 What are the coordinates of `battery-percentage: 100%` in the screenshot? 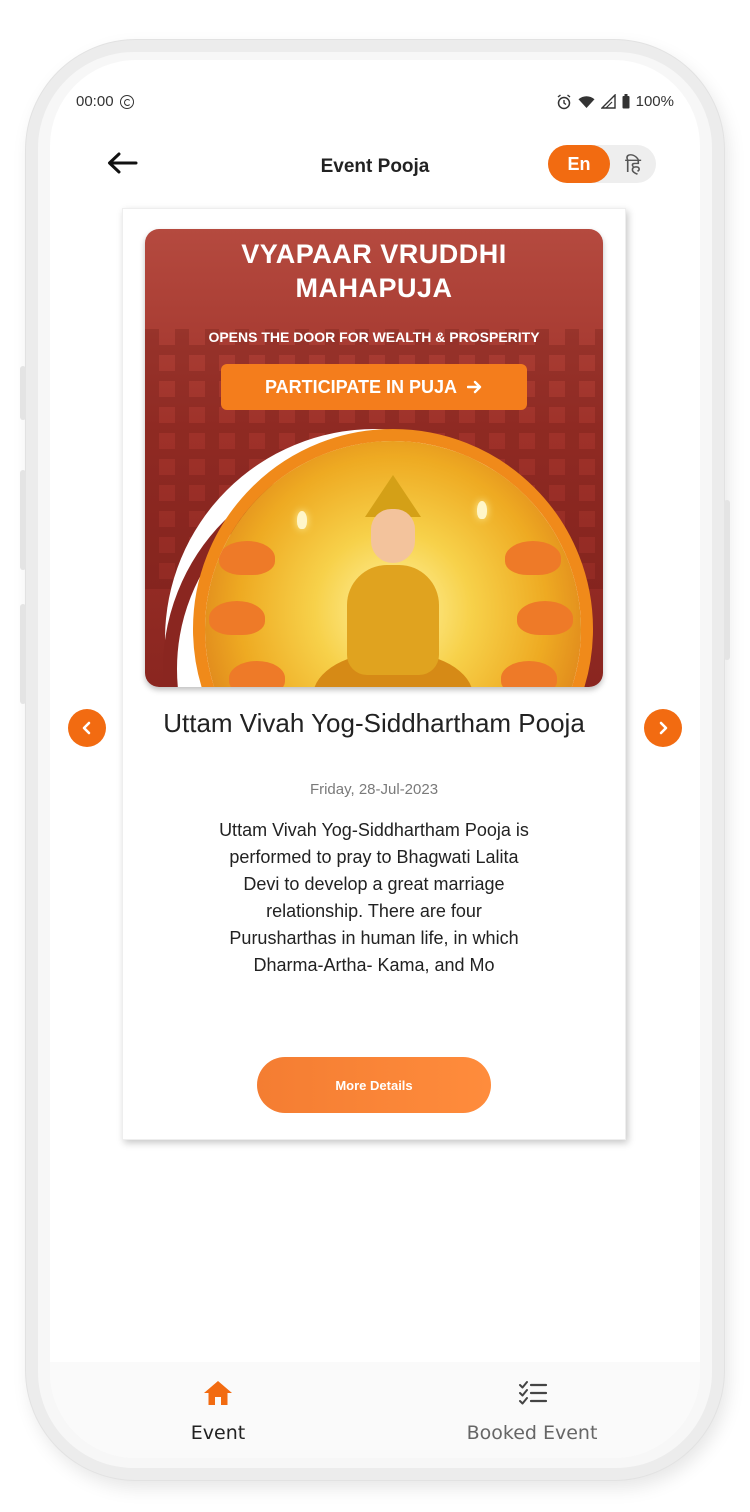 It's located at (654, 101).